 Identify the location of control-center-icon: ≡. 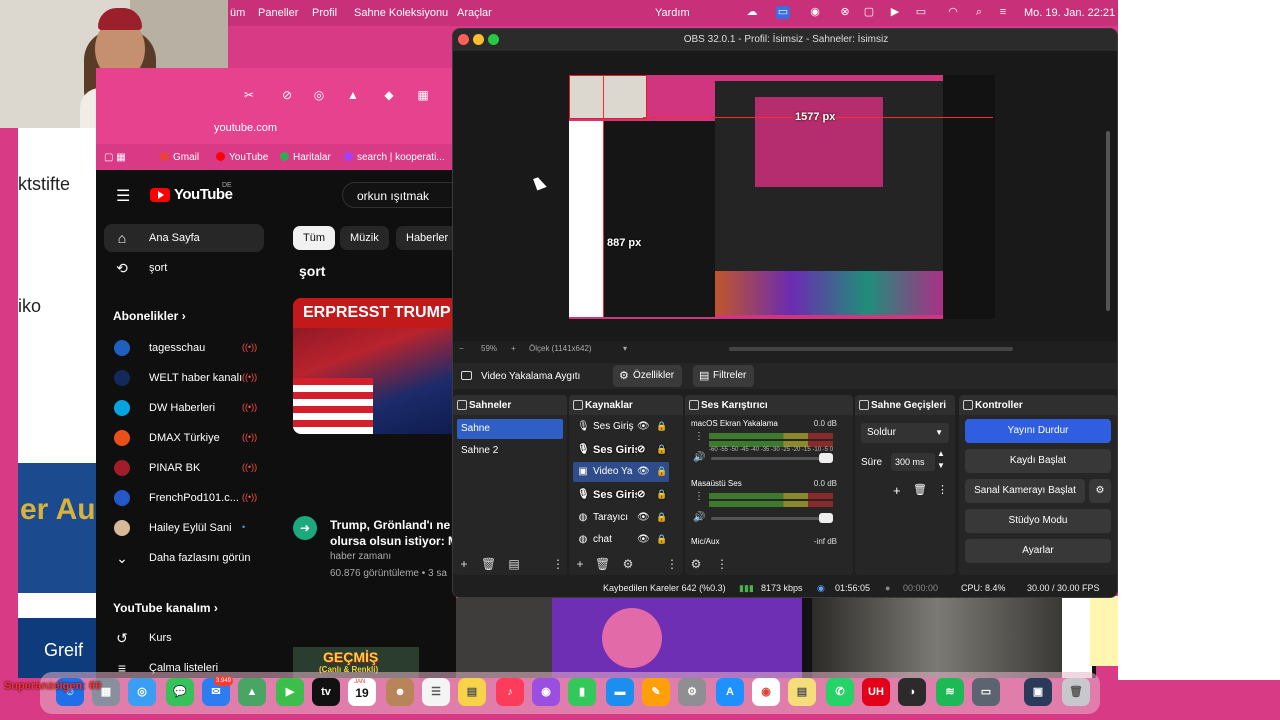
(1003, 12).